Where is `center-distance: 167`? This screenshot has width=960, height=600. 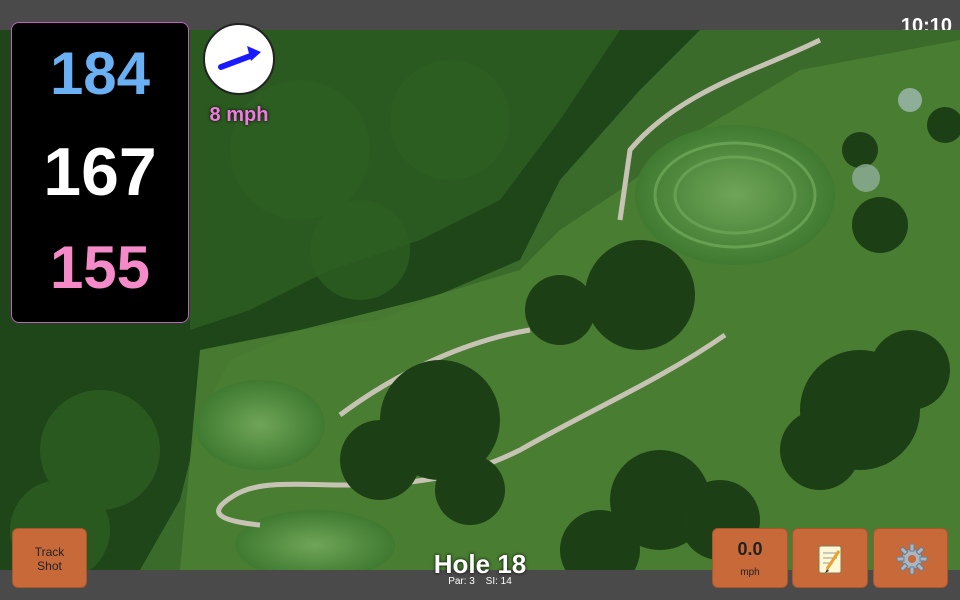
center-distance: 167 is located at coordinates (100, 172).